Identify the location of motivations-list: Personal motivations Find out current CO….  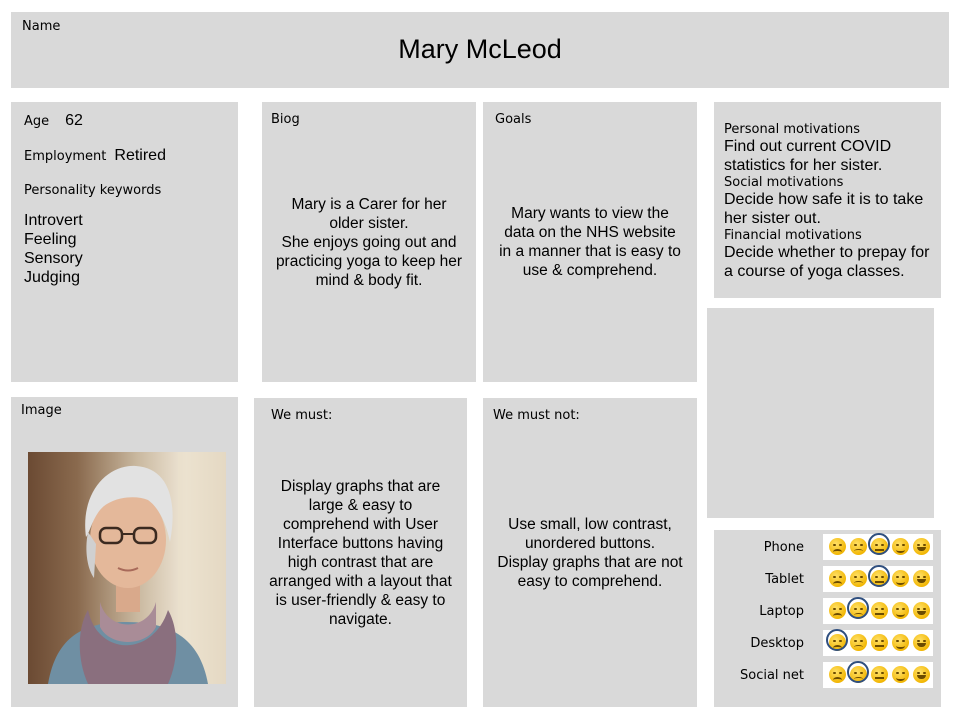
(831, 201).